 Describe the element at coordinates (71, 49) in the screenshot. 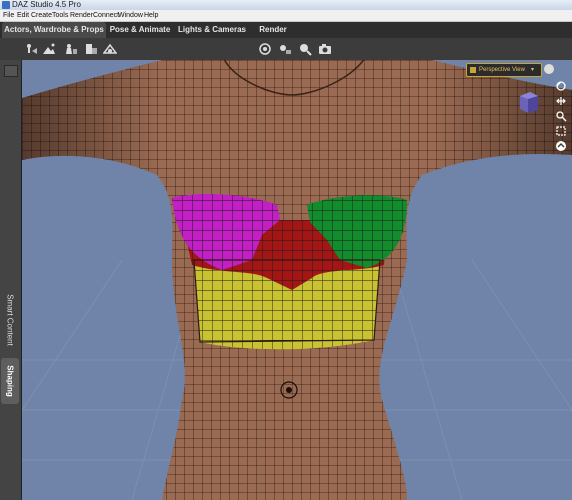

I see `primitive-icon` at that location.